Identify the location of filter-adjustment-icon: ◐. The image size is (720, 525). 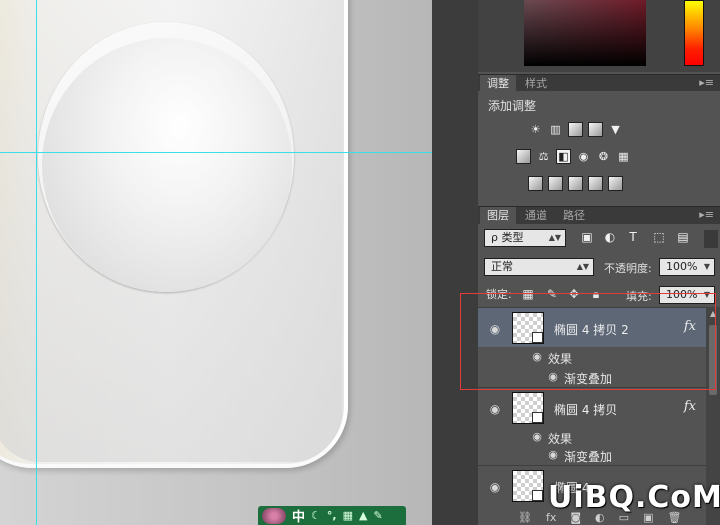
(610, 237).